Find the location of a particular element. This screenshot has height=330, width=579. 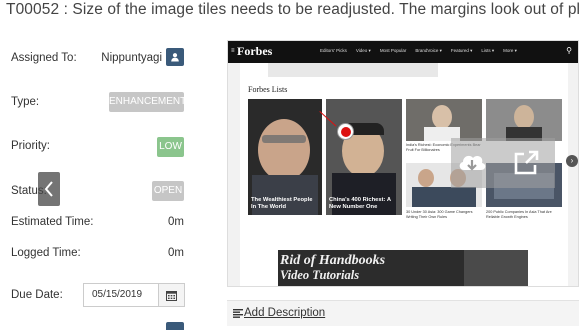

open-external-button is located at coordinates (526, 163).